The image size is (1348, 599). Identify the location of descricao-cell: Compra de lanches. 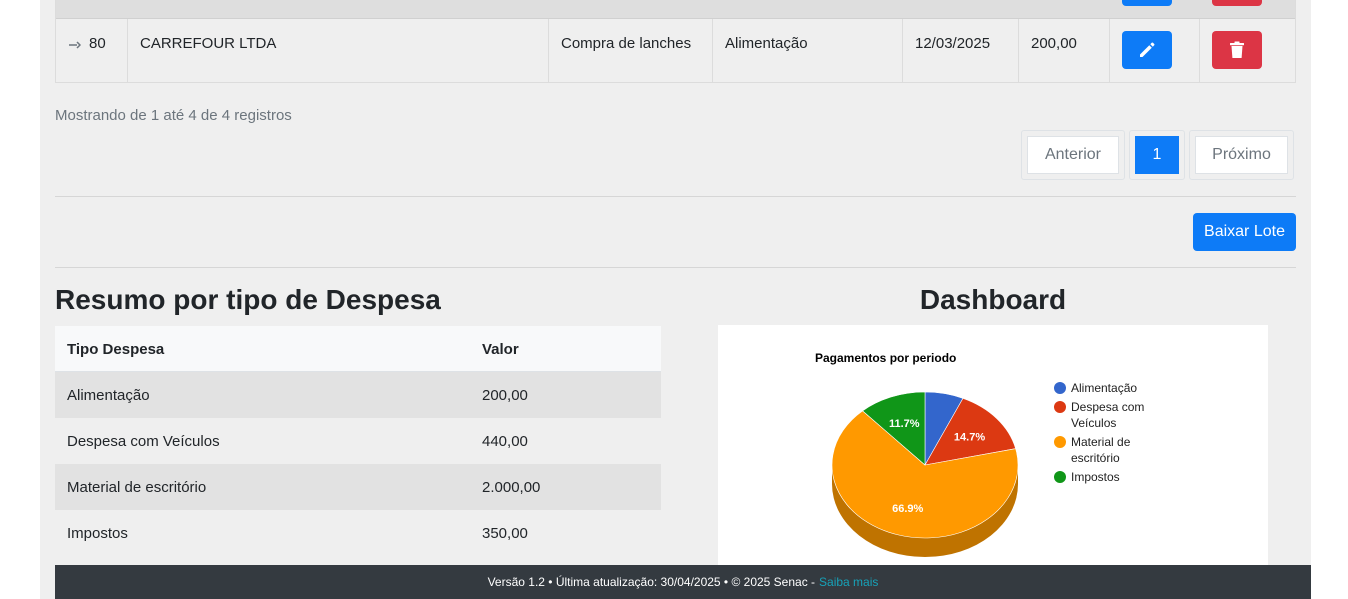
(630, 50).